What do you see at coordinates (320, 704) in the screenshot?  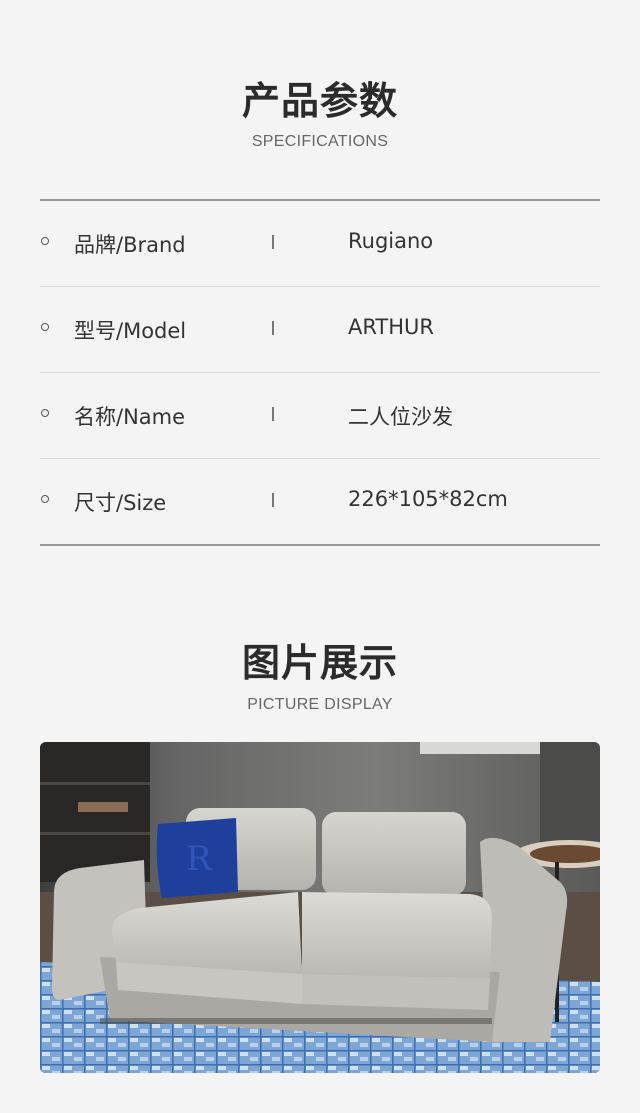 I see `gallery-subtitle: PICTURE DISPLAY` at bounding box center [320, 704].